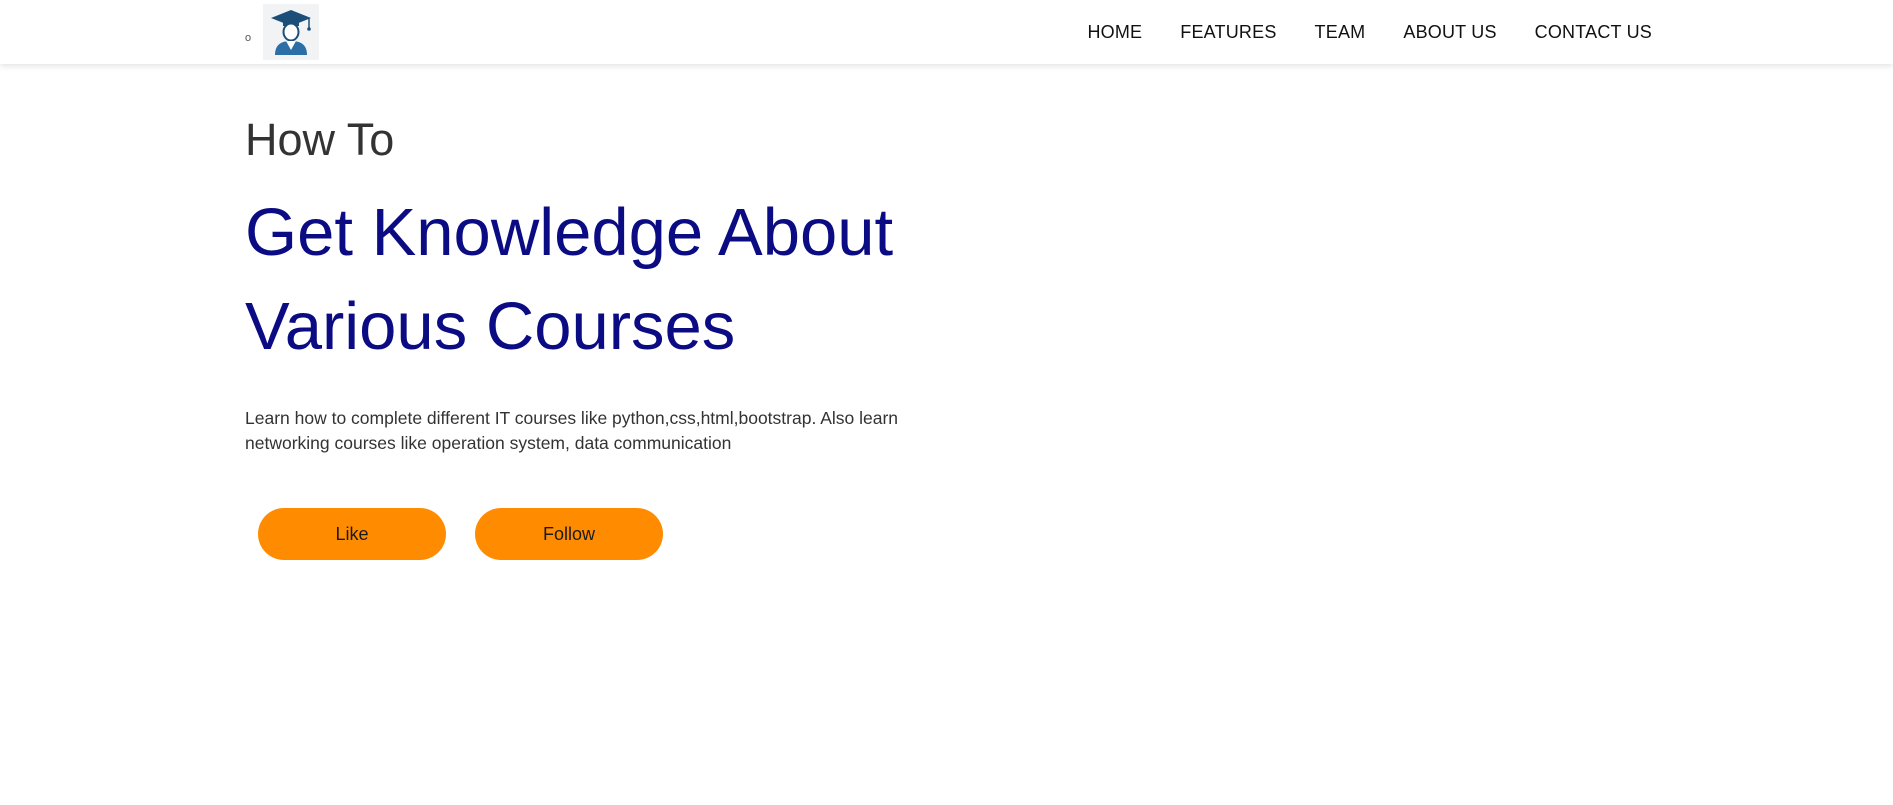  Describe the element at coordinates (569, 534) in the screenshot. I see `follow-button: Follow` at that location.